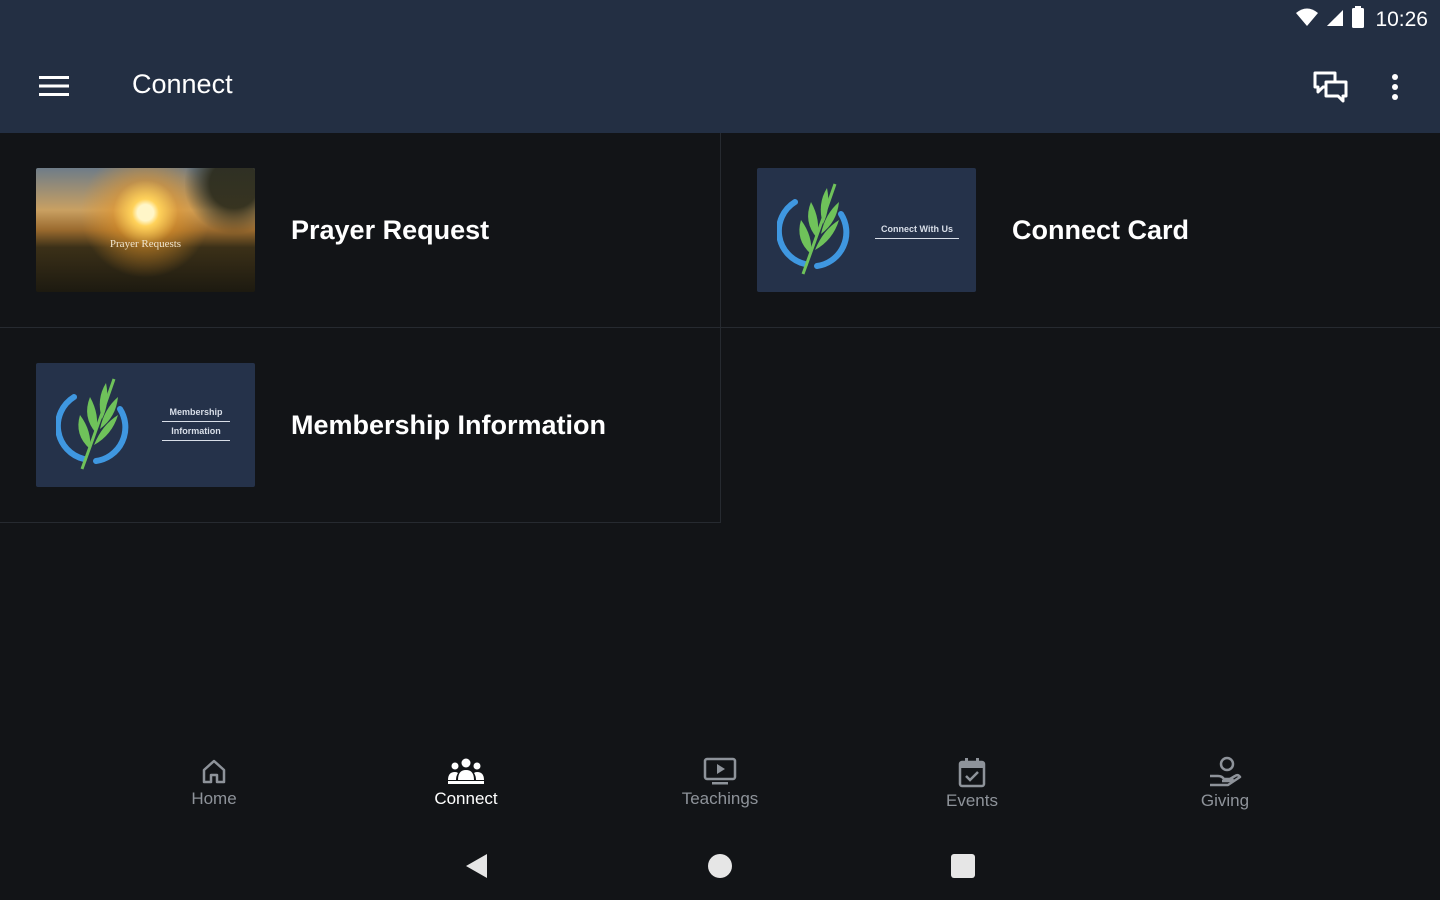  I want to click on status-time: 10:26, so click(1401, 19).